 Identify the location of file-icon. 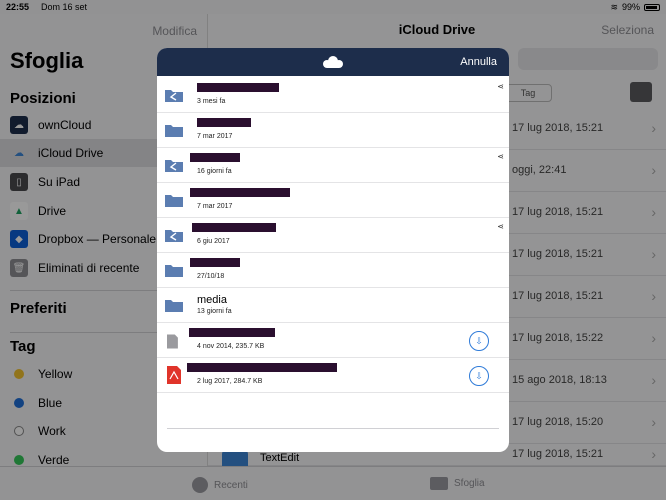
(172, 341).